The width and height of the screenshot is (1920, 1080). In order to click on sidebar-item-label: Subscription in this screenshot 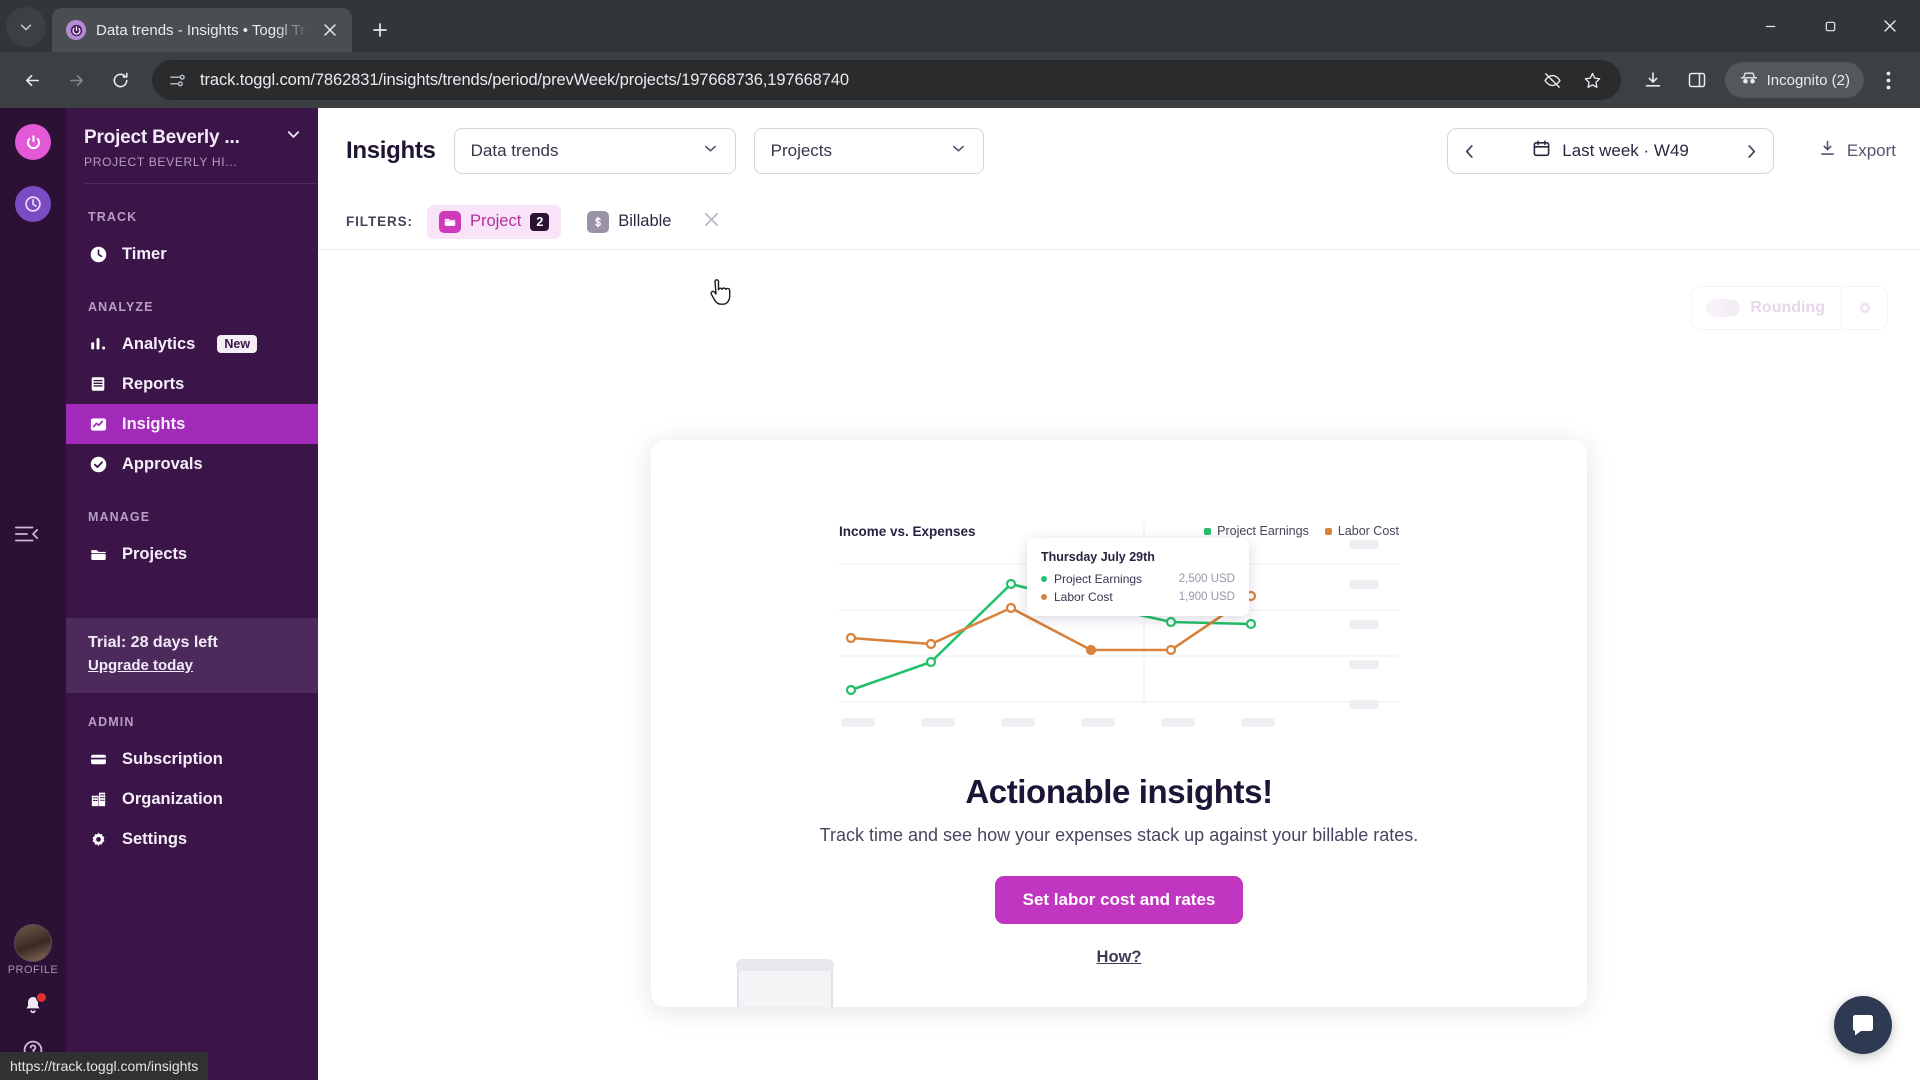, I will do `click(172, 758)`.